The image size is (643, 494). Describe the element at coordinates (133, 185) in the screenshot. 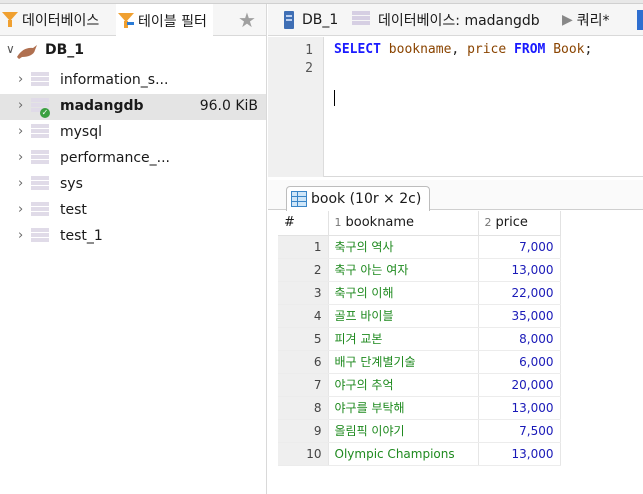

I see `tree-item-sys: › sys` at that location.